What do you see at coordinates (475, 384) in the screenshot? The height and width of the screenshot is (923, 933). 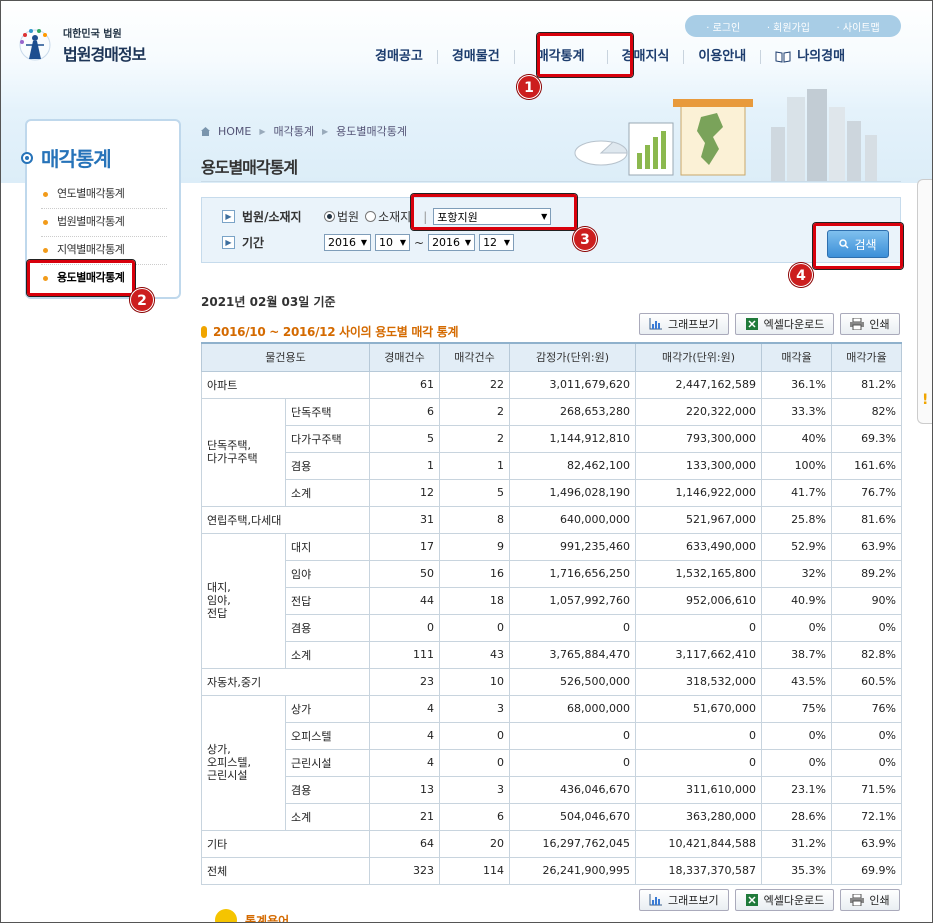 I see `cell-sale-count: 22` at bounding box center [475, 384].